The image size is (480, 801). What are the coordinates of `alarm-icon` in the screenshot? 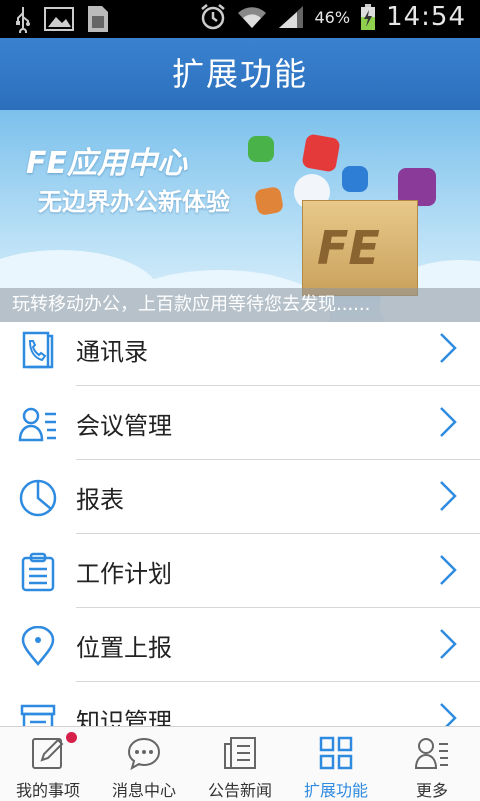 It's located at (213, 17).